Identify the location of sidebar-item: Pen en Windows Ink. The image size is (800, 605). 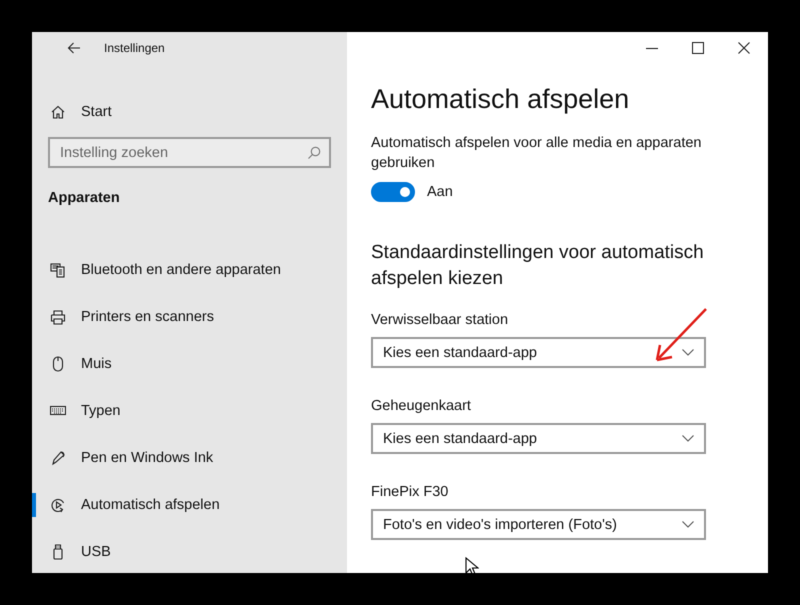
(181, 457).